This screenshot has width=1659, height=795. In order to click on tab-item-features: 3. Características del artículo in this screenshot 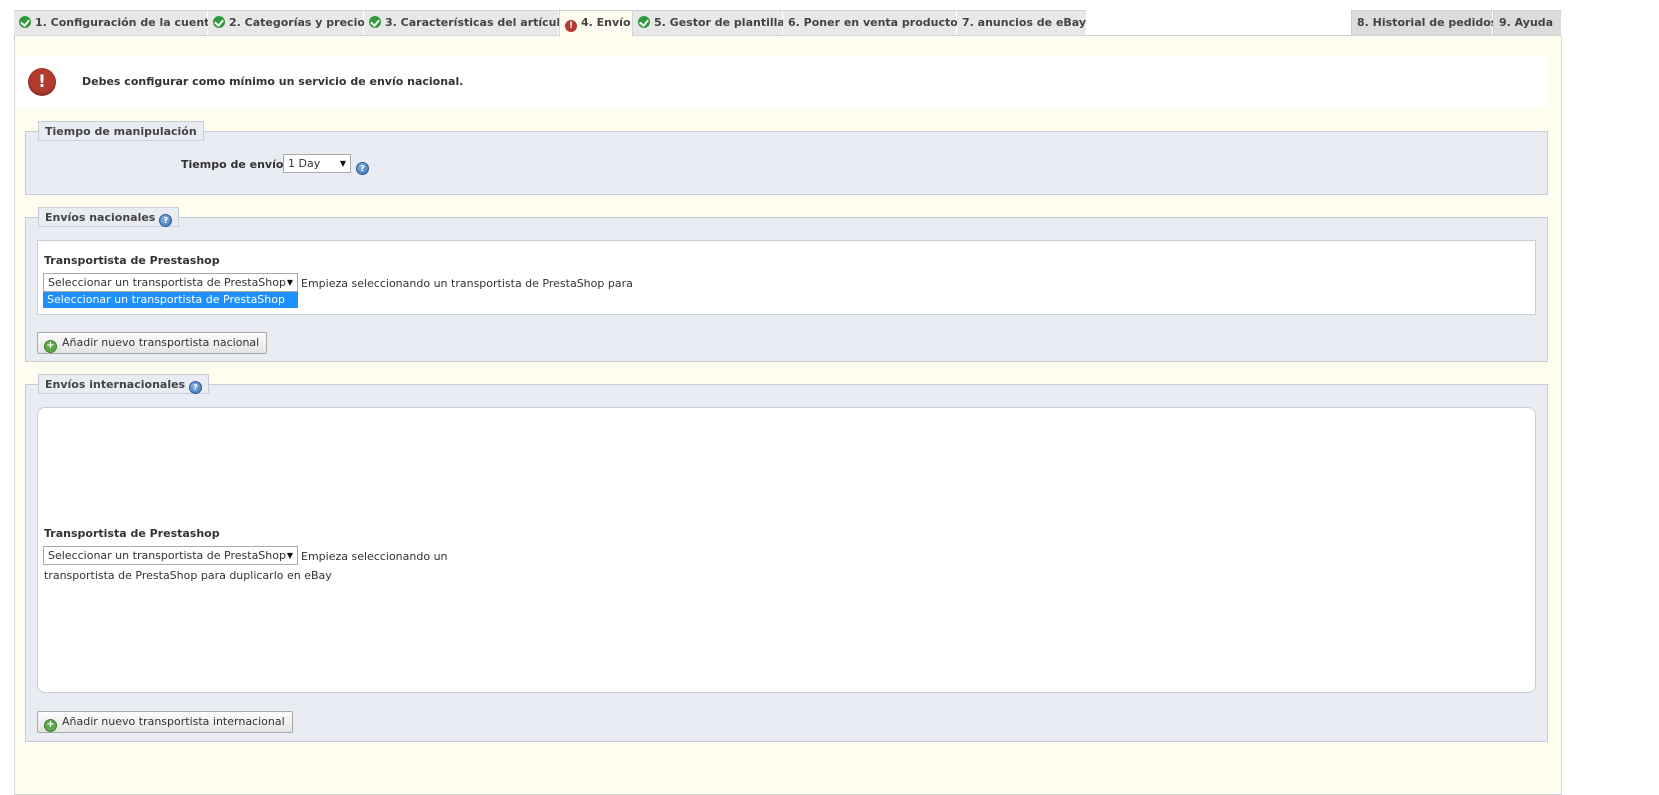, I will do `click(466, 22)`.